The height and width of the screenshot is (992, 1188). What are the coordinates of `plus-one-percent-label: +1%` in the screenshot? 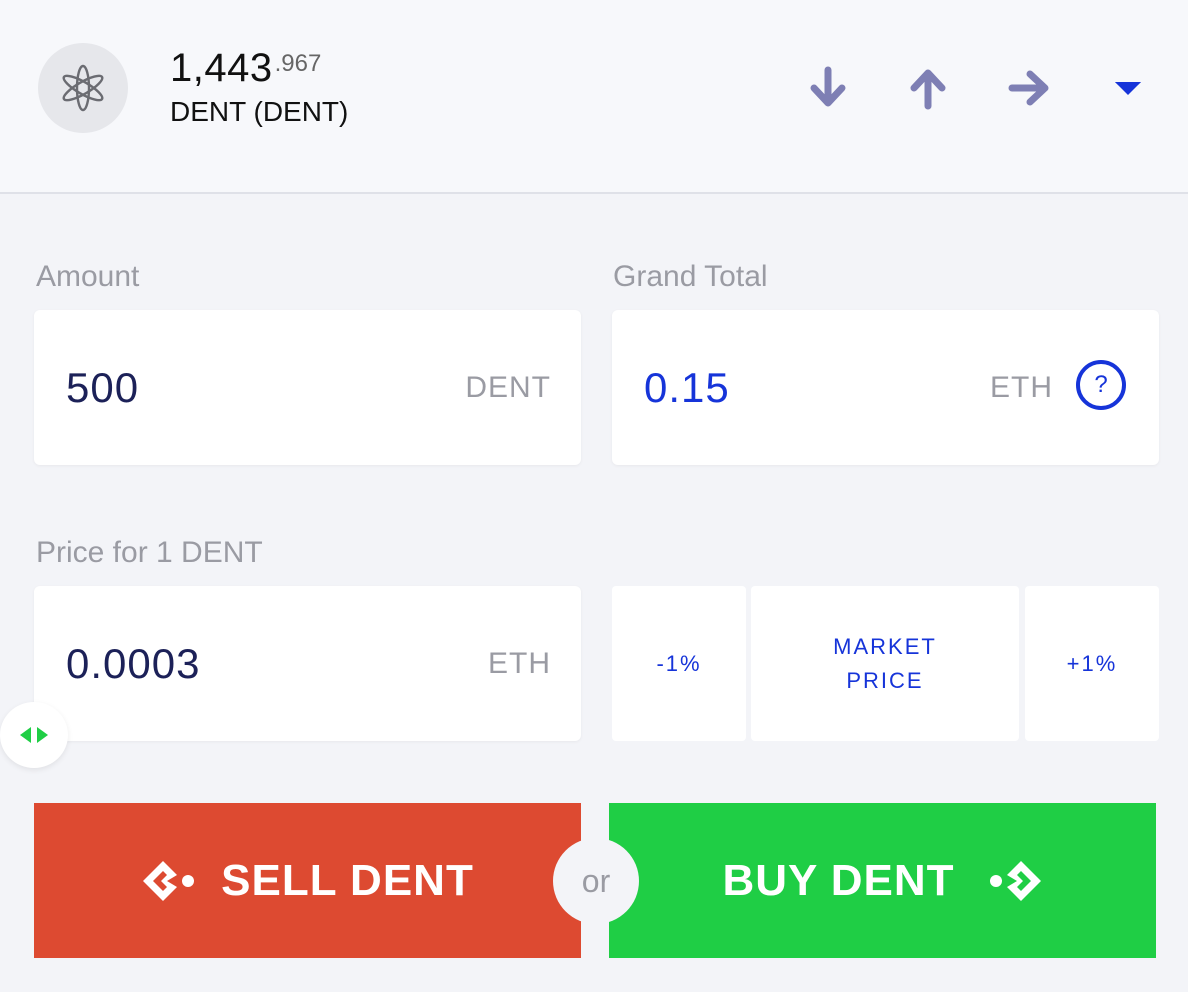 It's located at (1092, 663).